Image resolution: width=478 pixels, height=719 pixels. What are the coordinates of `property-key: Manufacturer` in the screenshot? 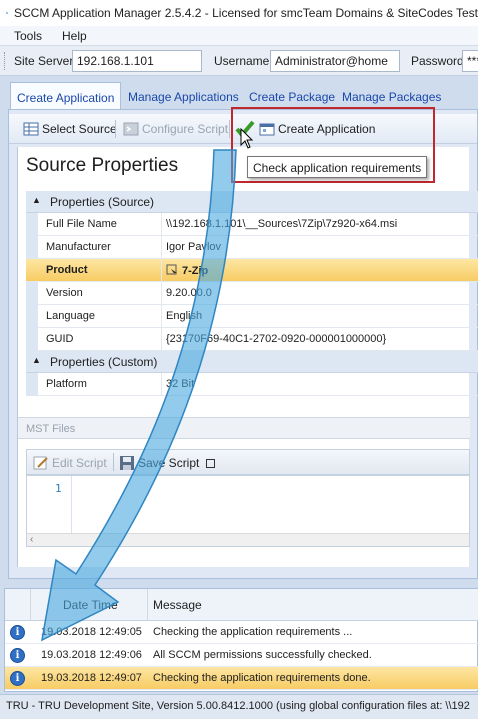 It's located at (100, 247).